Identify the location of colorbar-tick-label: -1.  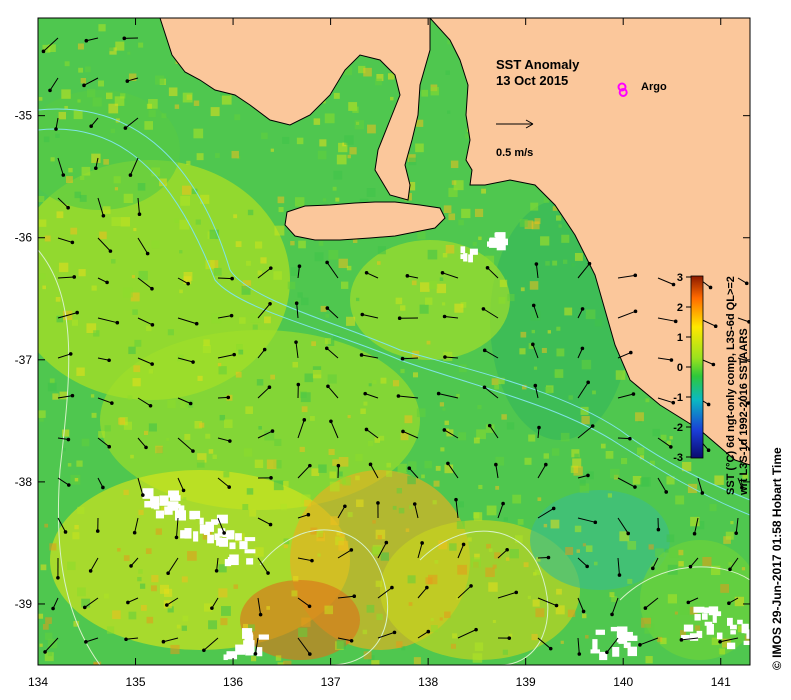
(678, 398).